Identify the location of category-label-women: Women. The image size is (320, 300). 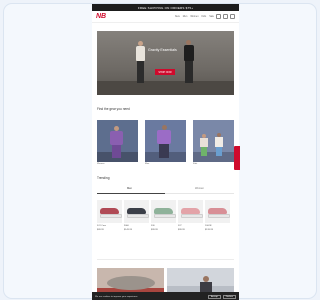
(101, 164).